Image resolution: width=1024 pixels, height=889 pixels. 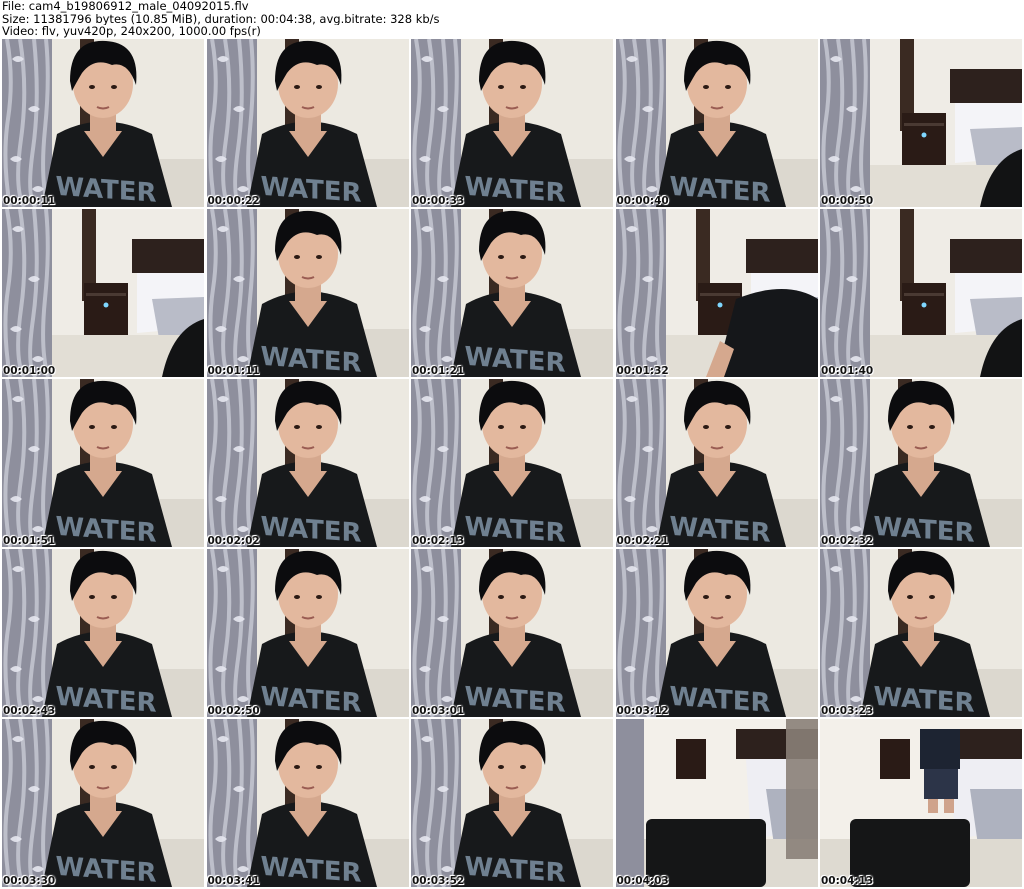 What do you see at coordinates (125, 6) in the screenshot?
I see `file-line: File: cam4_b19806912_male_04092015.flv` at bounding box center [125, 6].